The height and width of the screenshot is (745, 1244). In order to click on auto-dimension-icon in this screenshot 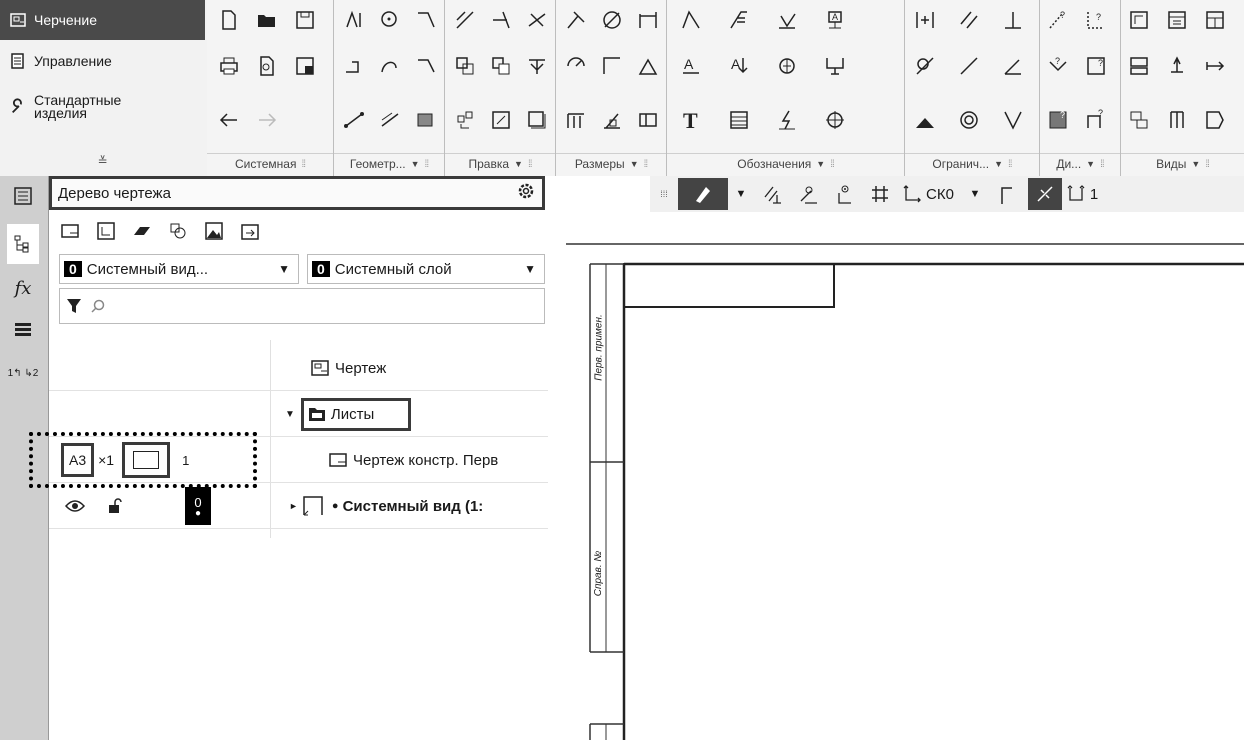, I will do `click(576, 20)`.